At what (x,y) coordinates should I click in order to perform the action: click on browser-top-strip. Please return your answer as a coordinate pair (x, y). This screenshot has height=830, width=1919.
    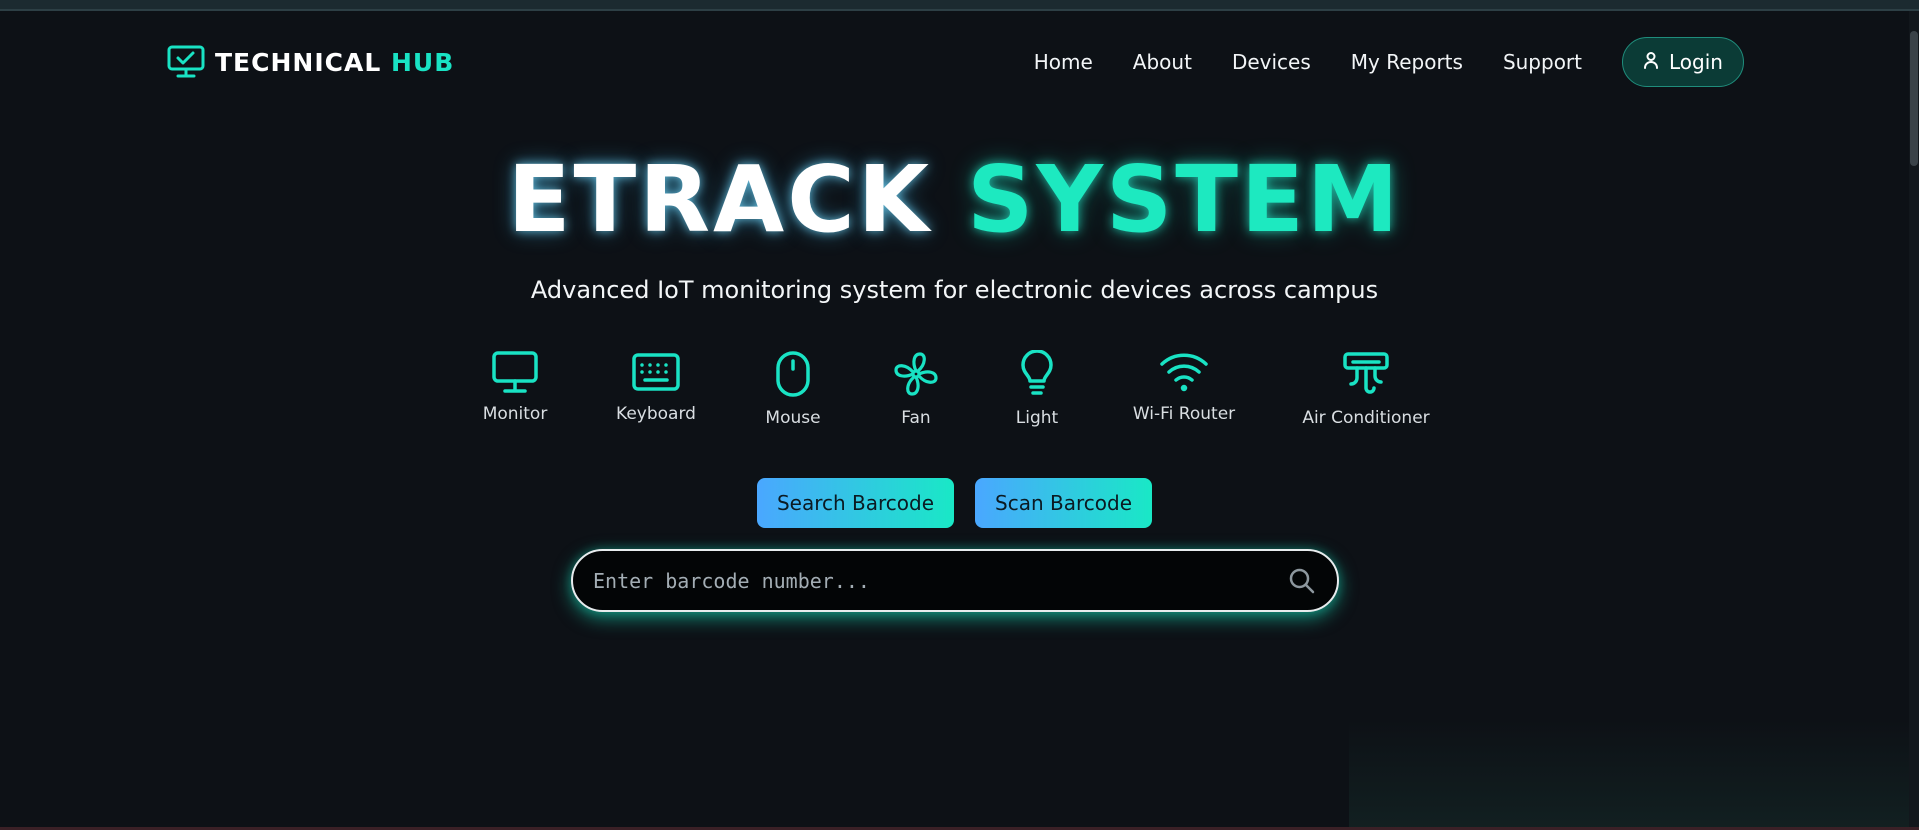
    Looking at the image, I should click on (959, 5).